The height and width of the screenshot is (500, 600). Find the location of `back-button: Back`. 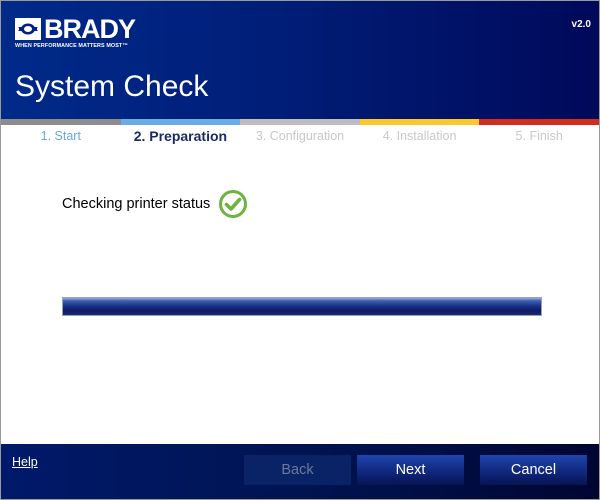

back-button: Back is located at coordinates (297, 470).